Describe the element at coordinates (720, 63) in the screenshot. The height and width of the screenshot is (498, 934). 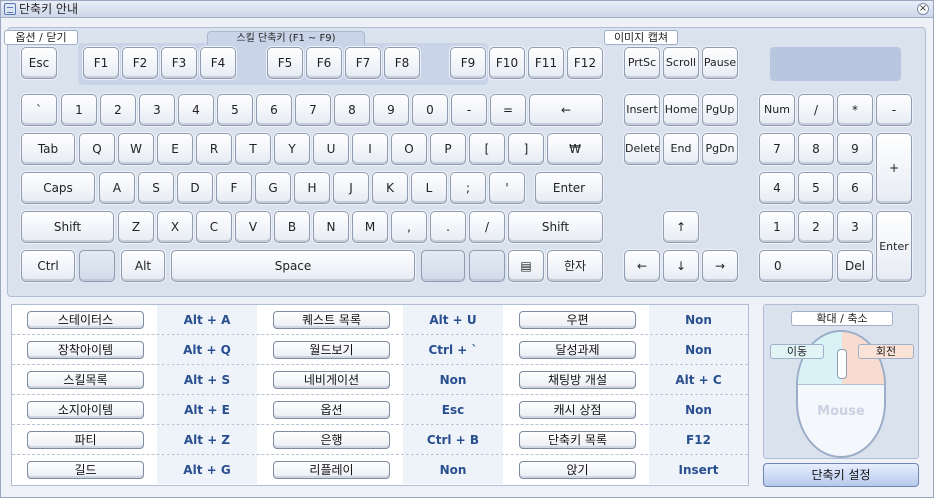
I see `key-pause: Pause` at that location.